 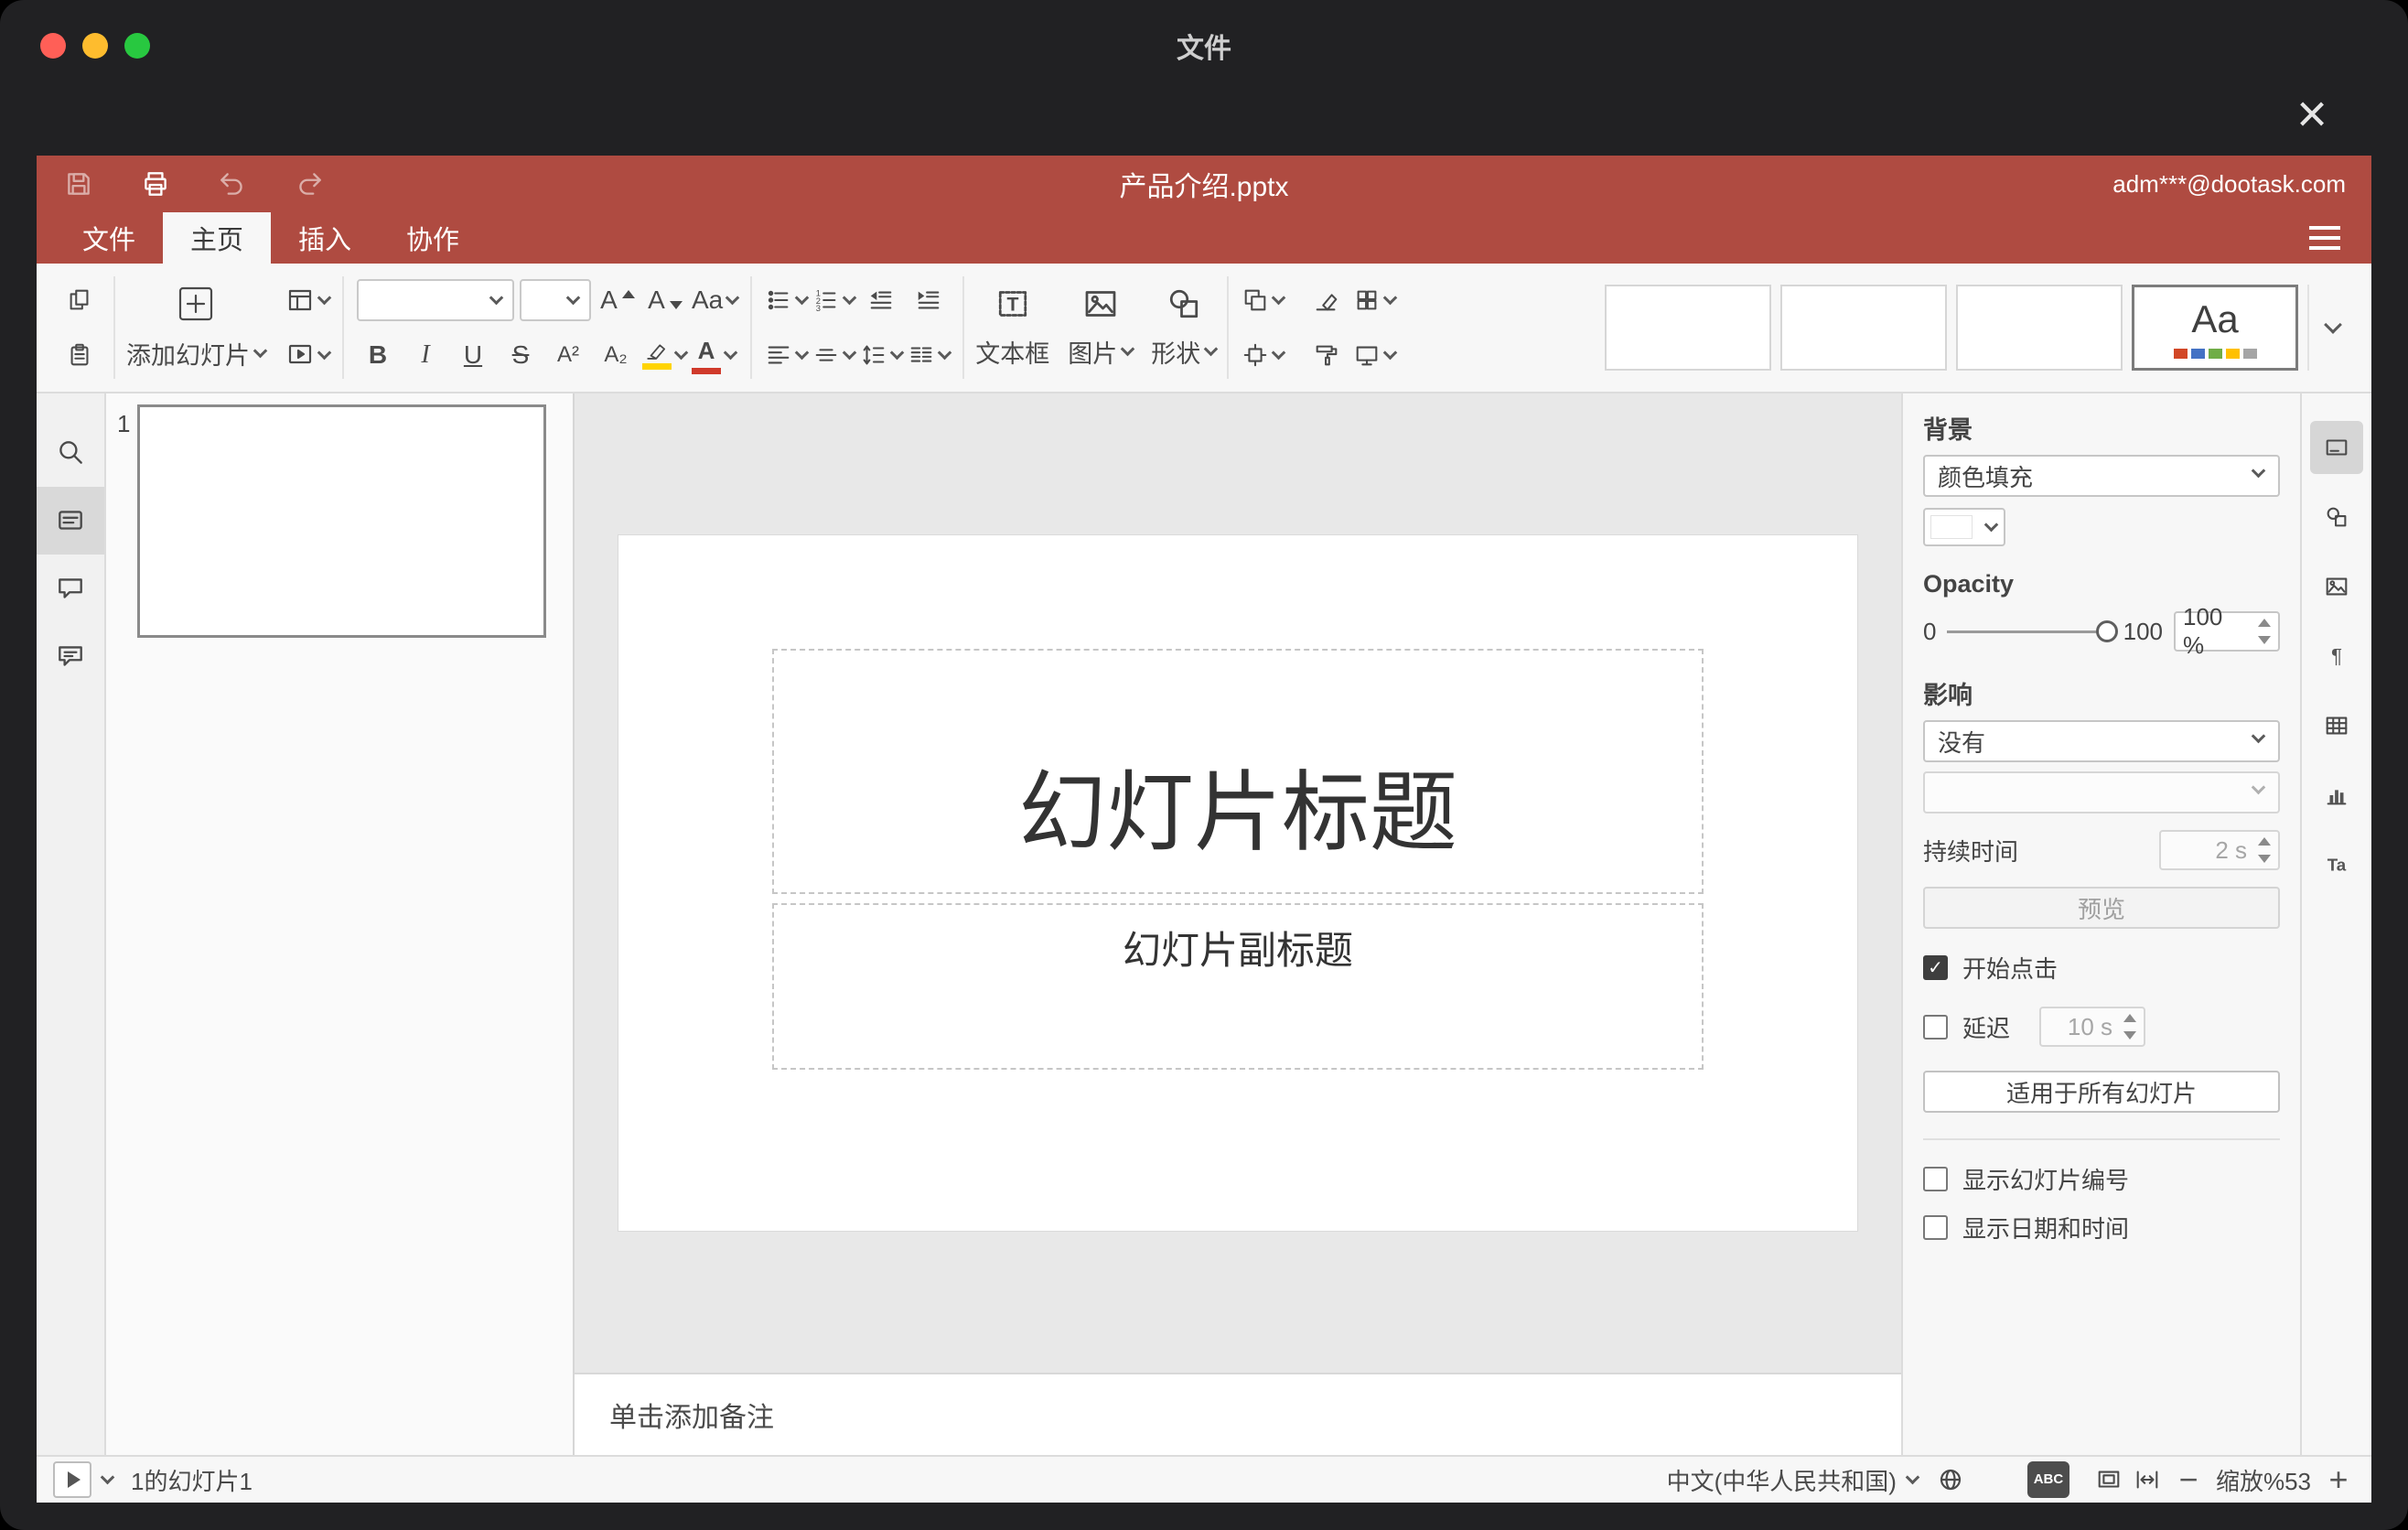 I want to click on color-scheme-icon, so click(x=1375, y=300).